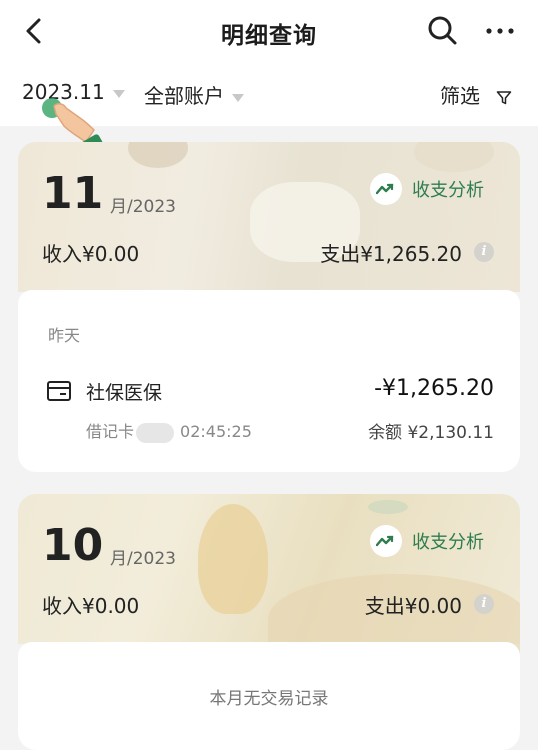 This screenshot has height=750, width=538. I want to click on transaction-card-info: 借记卡 02:45:25, so click(169, 430).